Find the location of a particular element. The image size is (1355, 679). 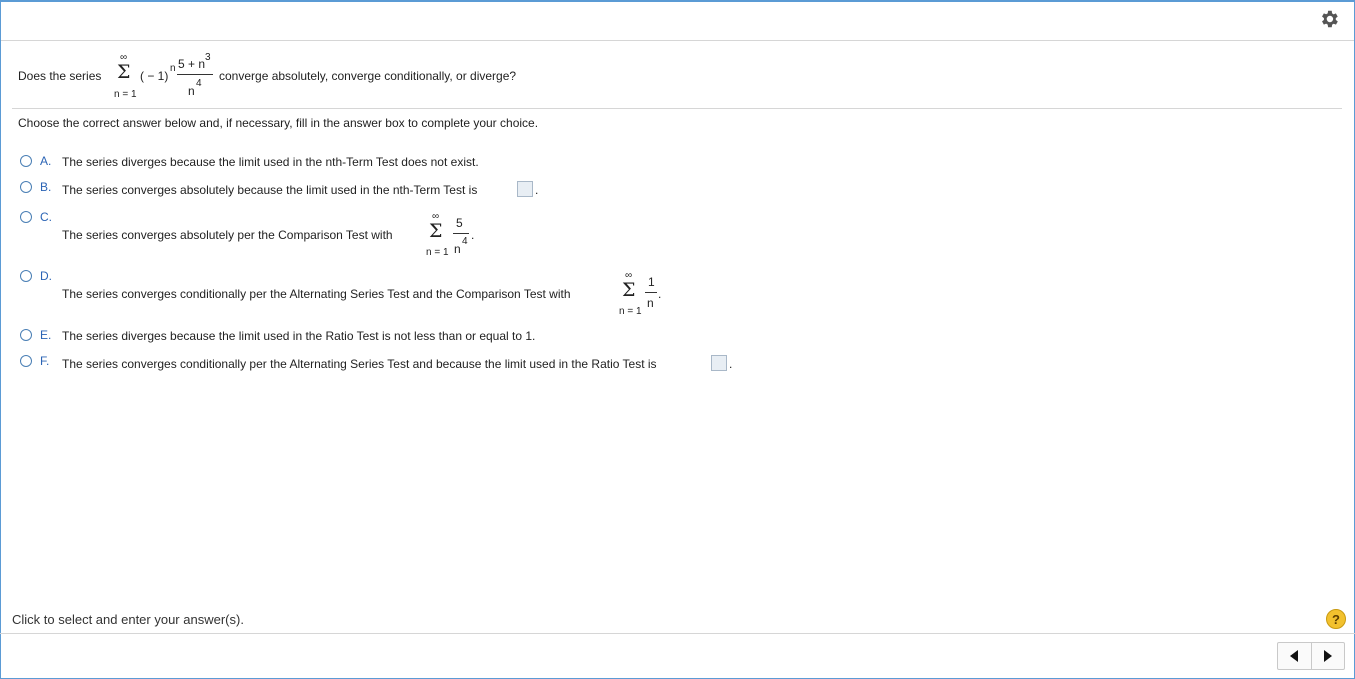

help-icon: ? is located at coordinates (1336, 619).